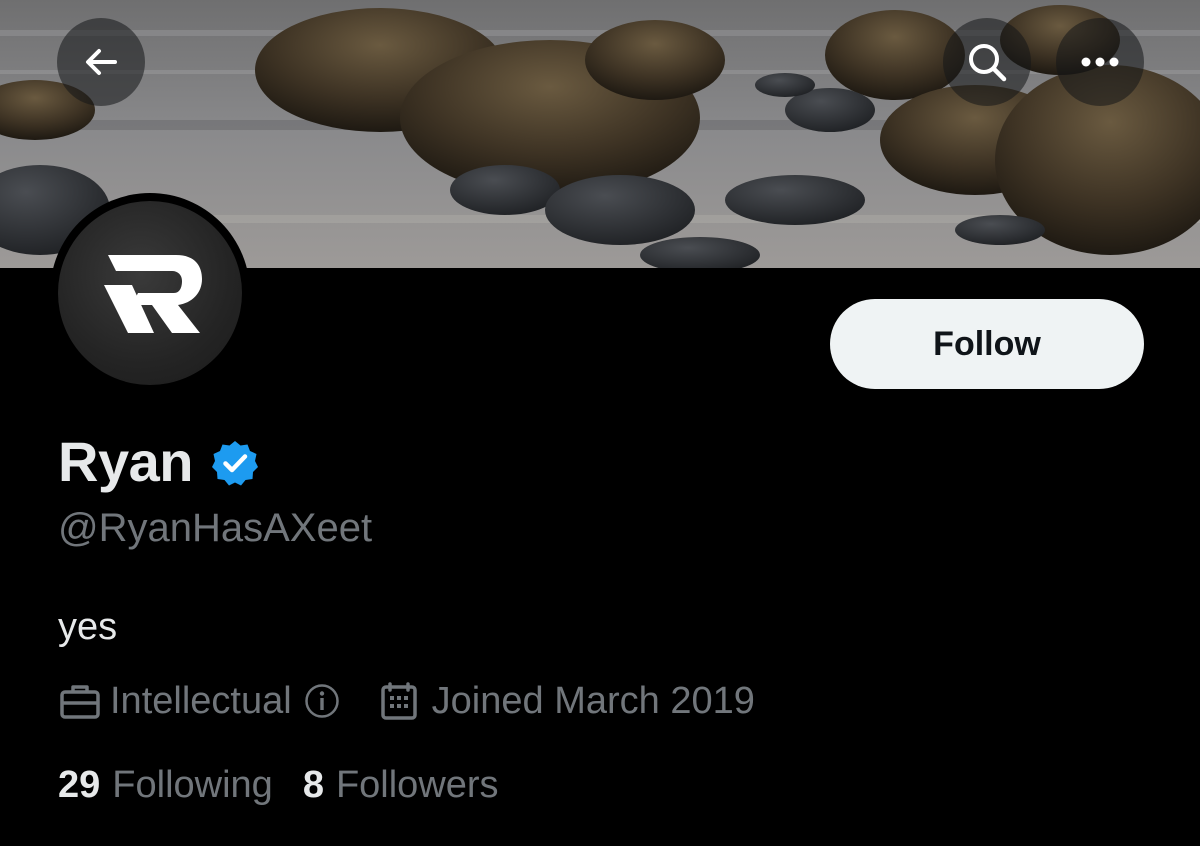  What do you see at coordinates (79, 784) in the screenshot?
I see `following-count: 29` at bounding box center [79, 784].